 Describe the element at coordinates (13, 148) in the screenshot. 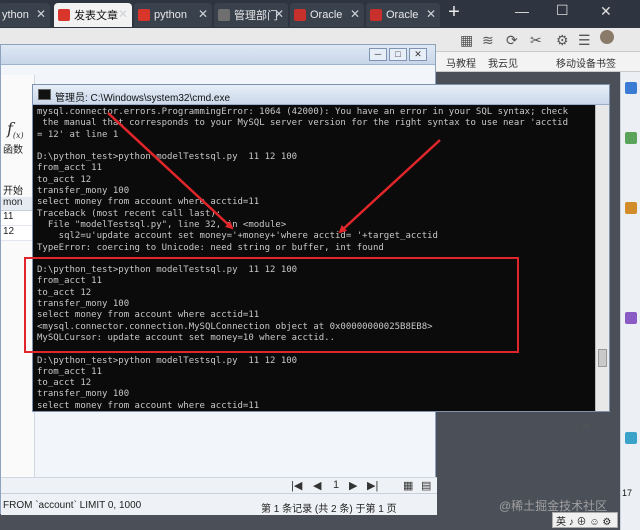

I see `function-label: 函数` at that location.